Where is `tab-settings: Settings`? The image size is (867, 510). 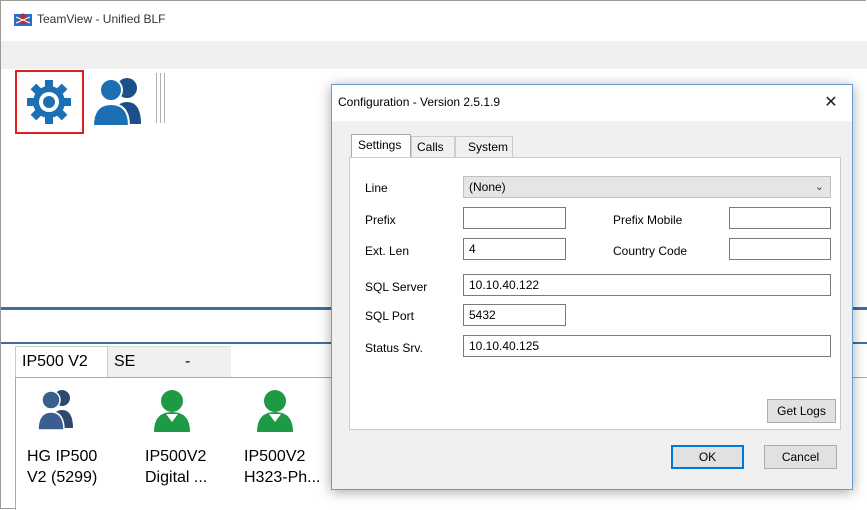 tab-settings: Settings is located at coordinates (381, 146).